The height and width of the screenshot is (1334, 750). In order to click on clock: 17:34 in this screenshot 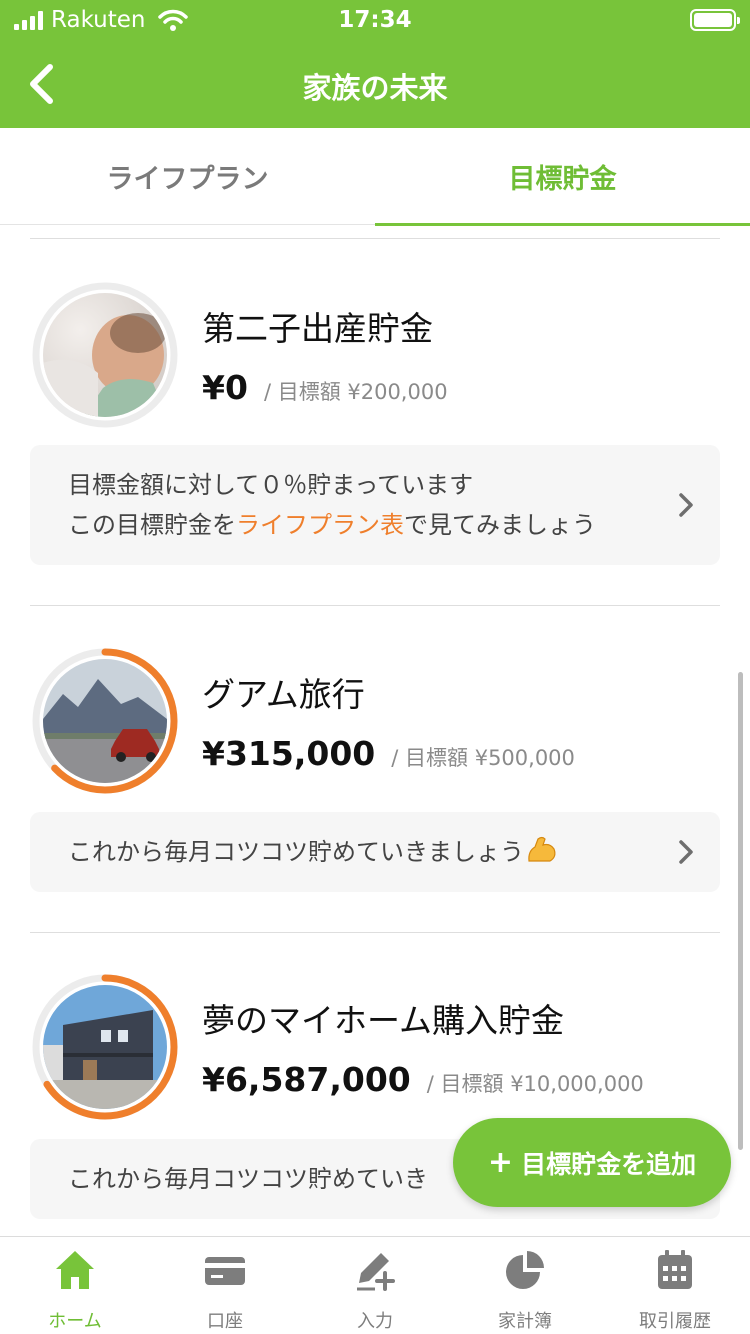, I will do `click(375, 20)`.